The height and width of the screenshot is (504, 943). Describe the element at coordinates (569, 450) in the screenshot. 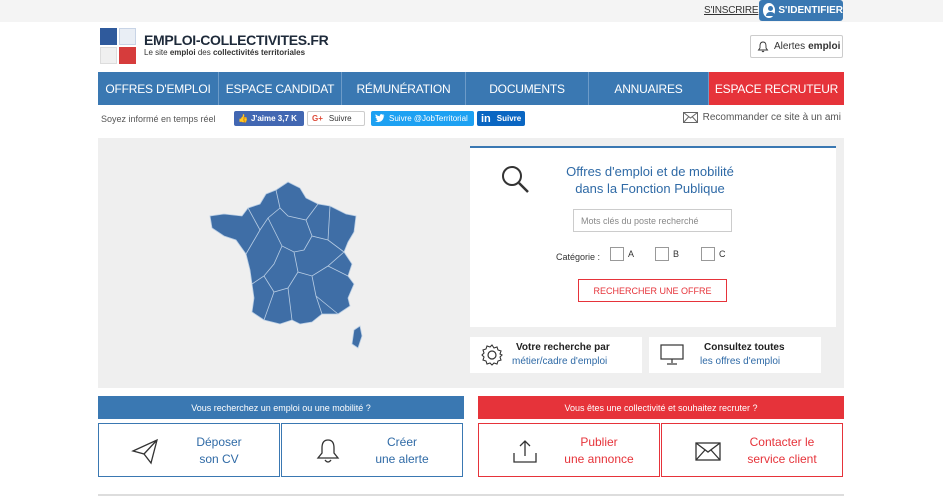

I see `publier-annonce-button: Publier une annonce` at that location.